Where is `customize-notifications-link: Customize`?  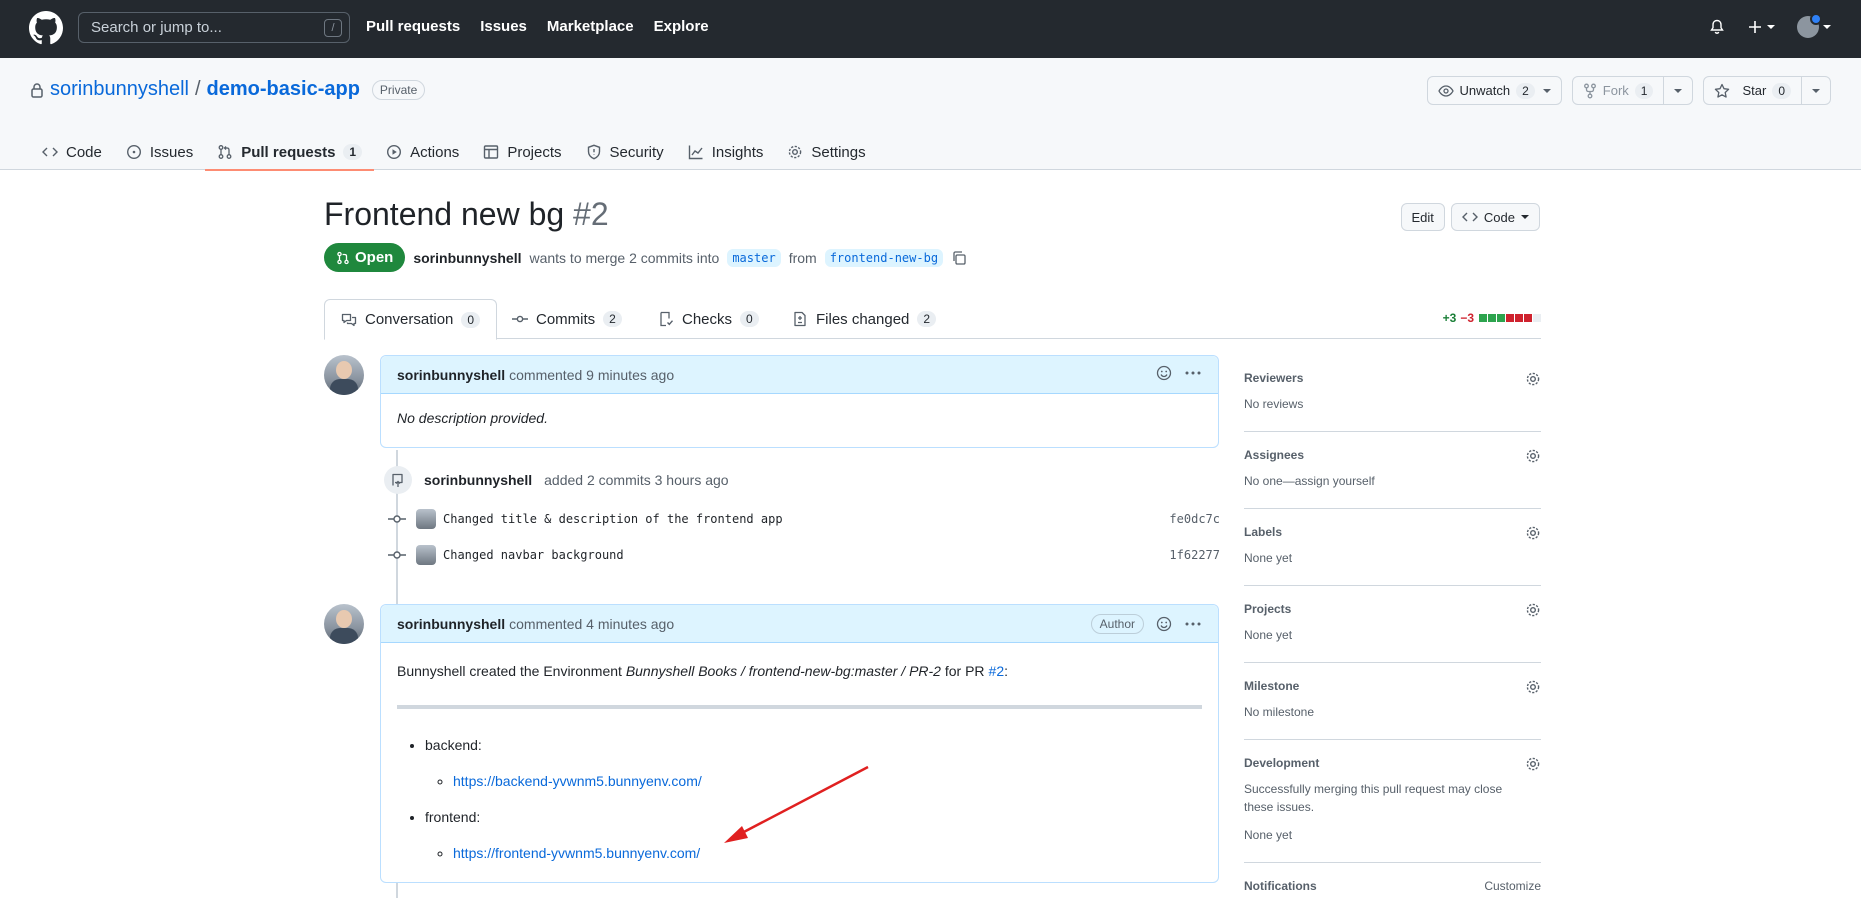
customize-notifications-link: Customize is located at coordinates (1512, 886).